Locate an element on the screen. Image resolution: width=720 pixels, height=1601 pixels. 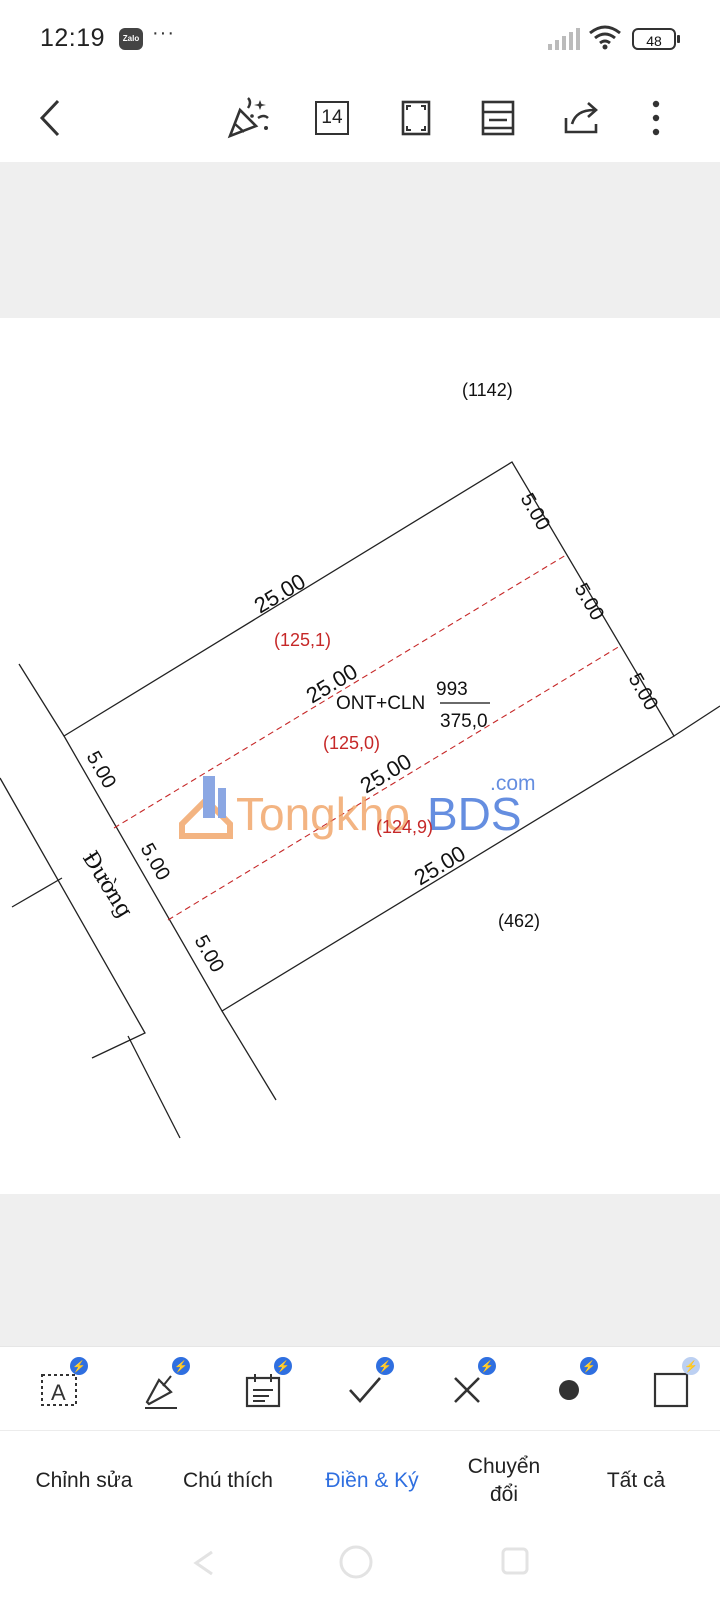
battery-nub is located at coordinates (678, 39).